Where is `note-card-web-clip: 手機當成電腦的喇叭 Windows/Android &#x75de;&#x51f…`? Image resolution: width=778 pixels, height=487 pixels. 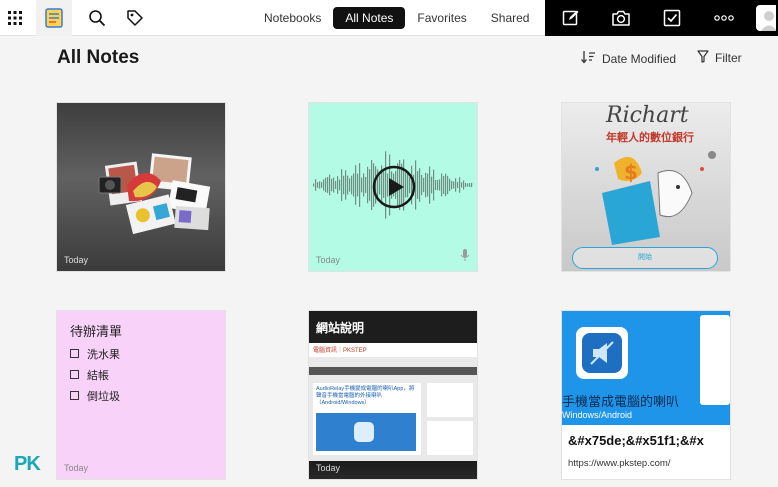 note-card-web-clip: 手機當成電腦的喇叭 Windows/Android &#x75de;&#x51f… is located at coordinates (646, 395).